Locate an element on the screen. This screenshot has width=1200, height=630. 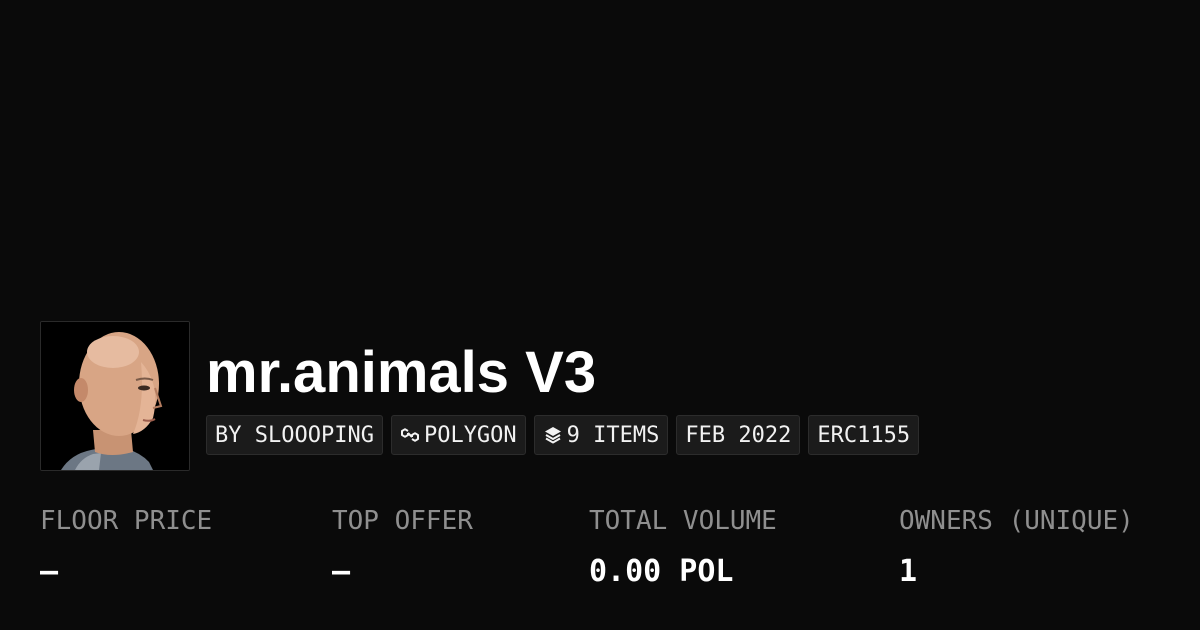
stat-value: 1 is located at coordinates (908, 571).